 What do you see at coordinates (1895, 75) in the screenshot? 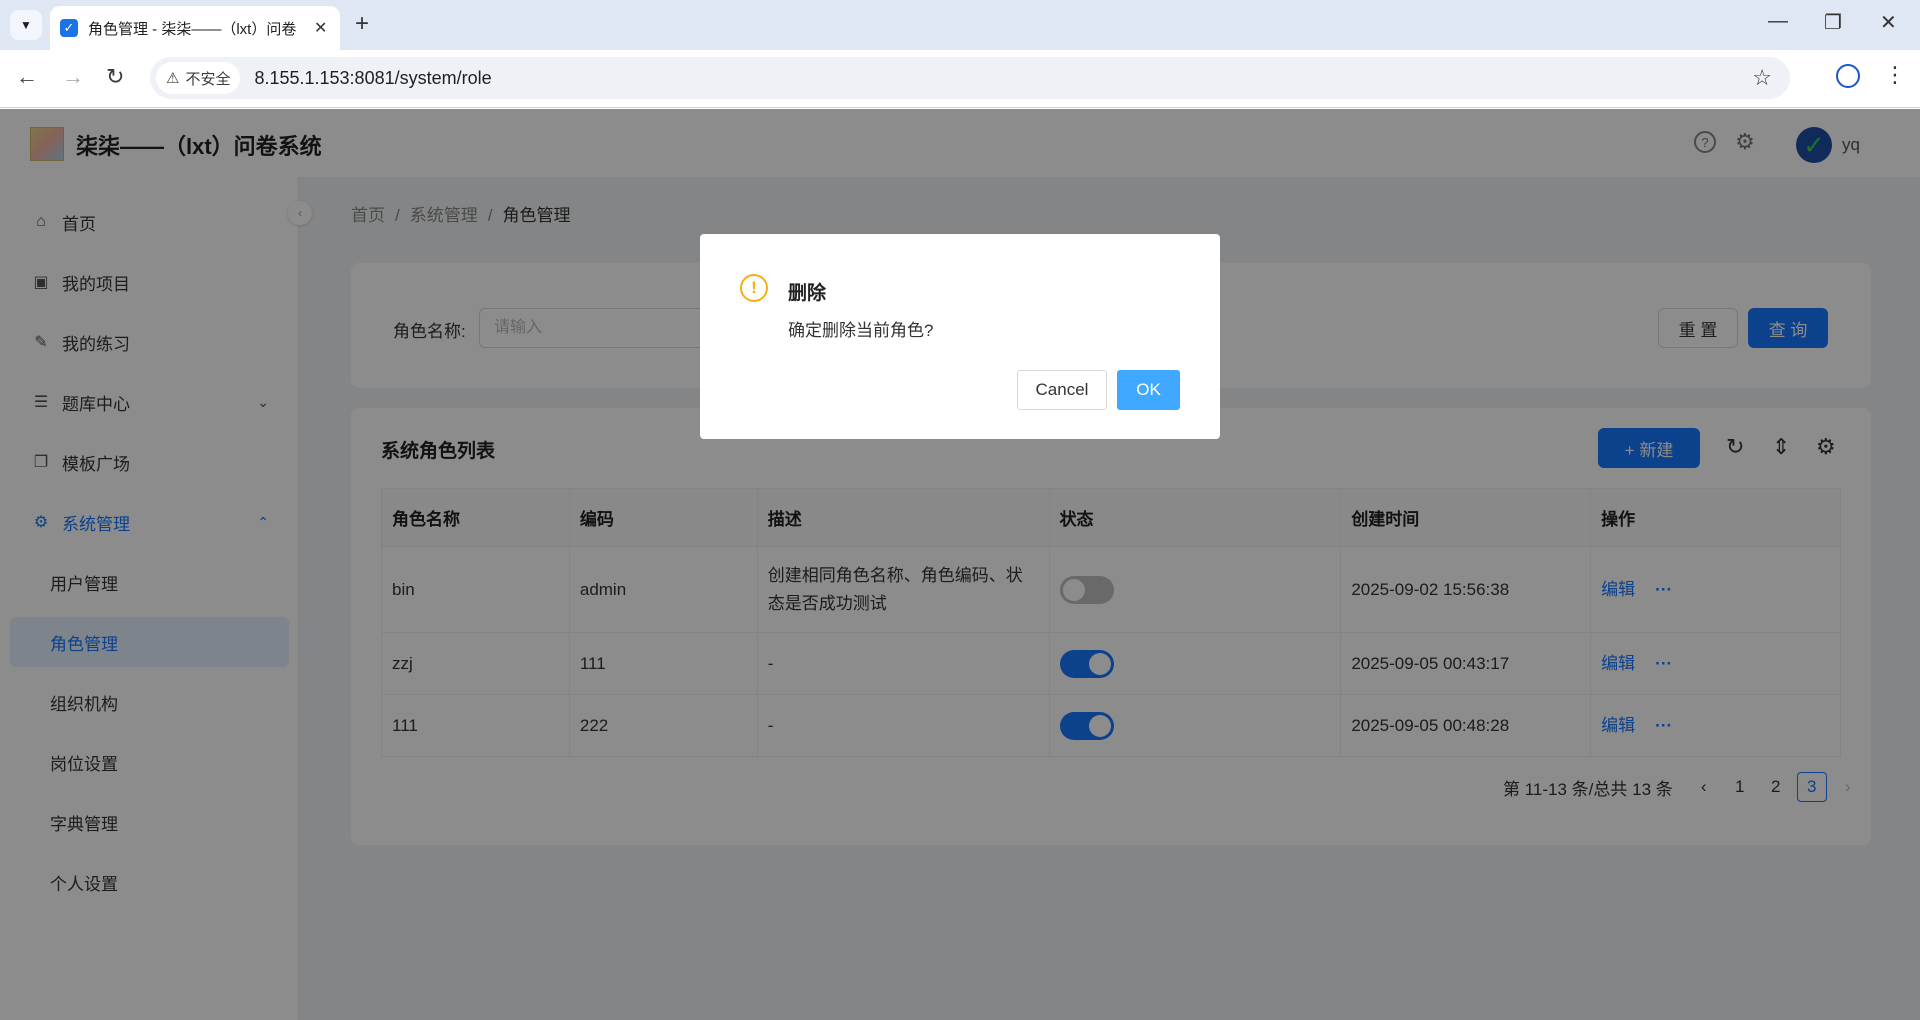
I see `browser-menu-icon: ⋮` at bounding box center [1895, 75].